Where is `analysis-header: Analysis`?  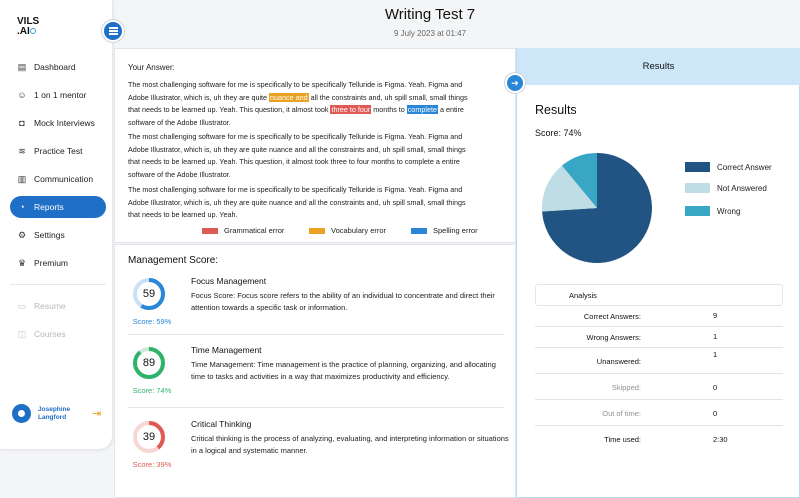
analysis-header: Analysis is located at coordinates (659, 295).